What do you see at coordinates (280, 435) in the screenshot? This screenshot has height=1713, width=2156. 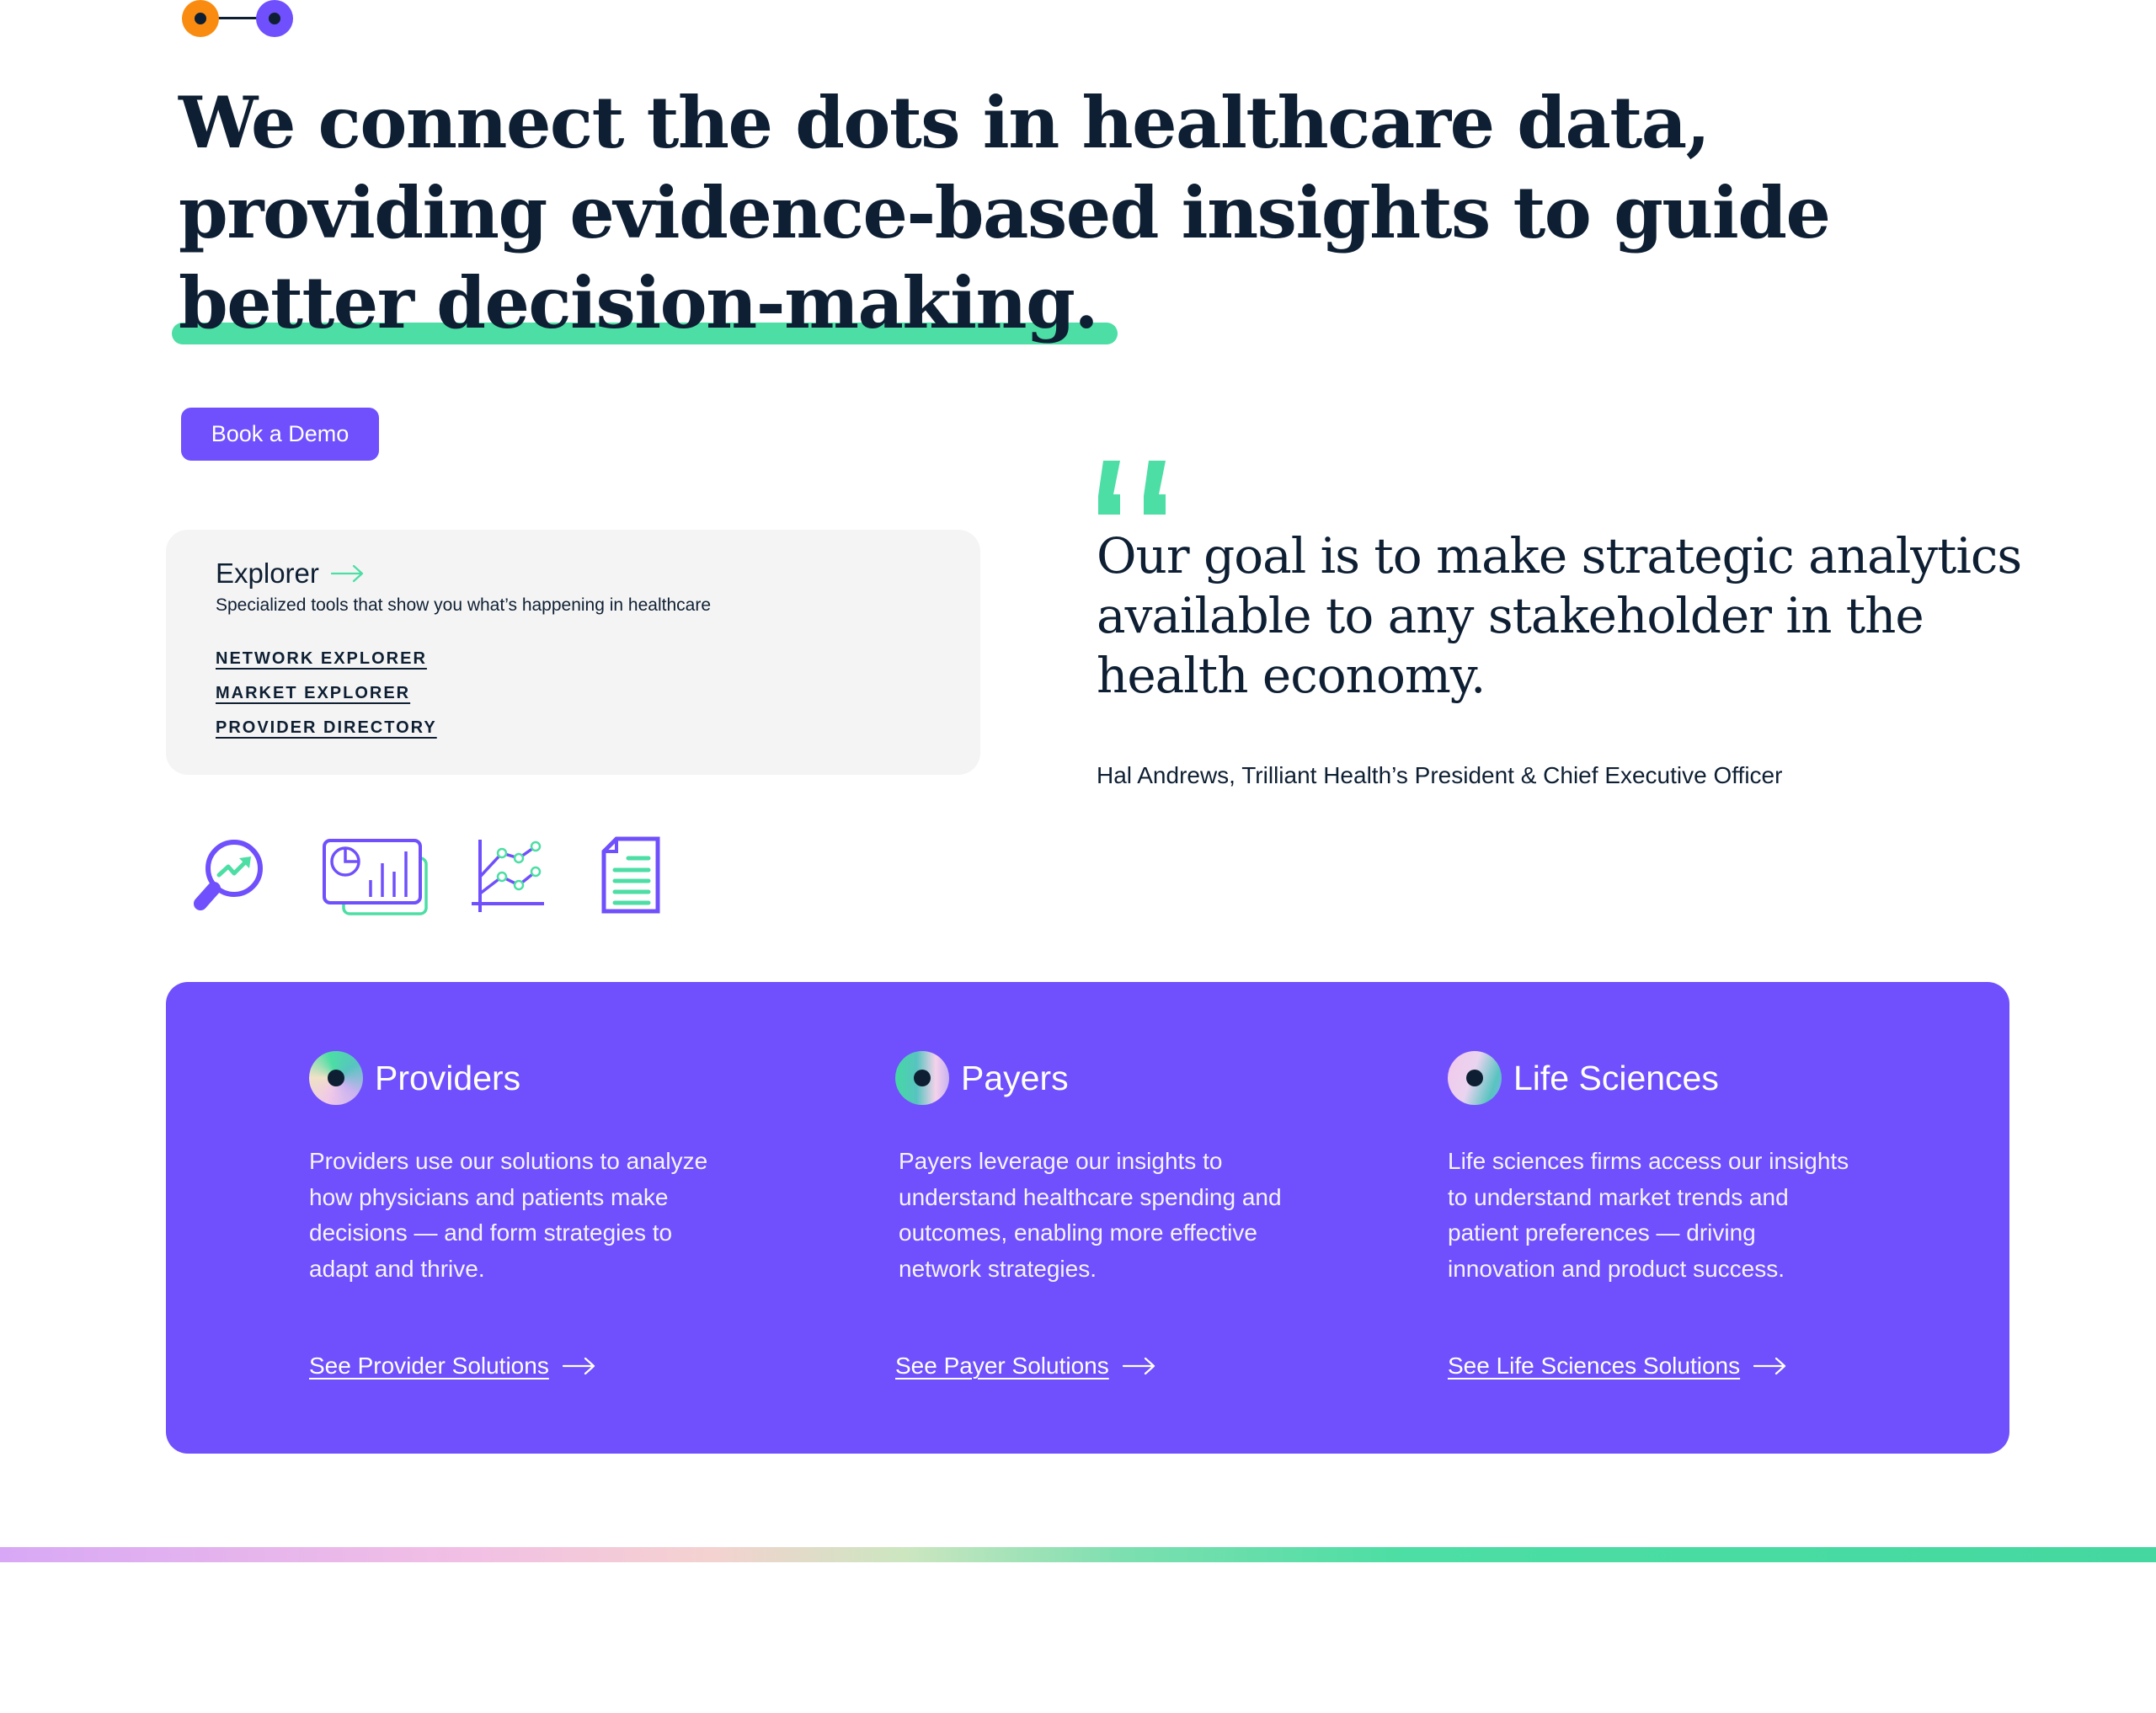 I see `book-demo-button: Book a Demo` at bounding box center [280, 435].